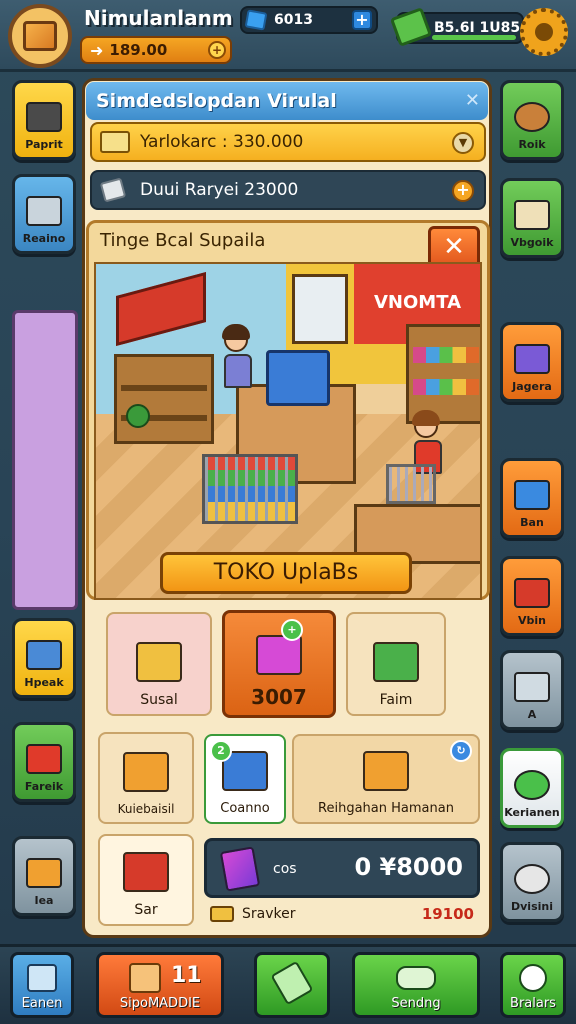  What do you see at coordinates (138, 416) in the screenshot?
I see `plant-icon` at bounding box center [138, 416].